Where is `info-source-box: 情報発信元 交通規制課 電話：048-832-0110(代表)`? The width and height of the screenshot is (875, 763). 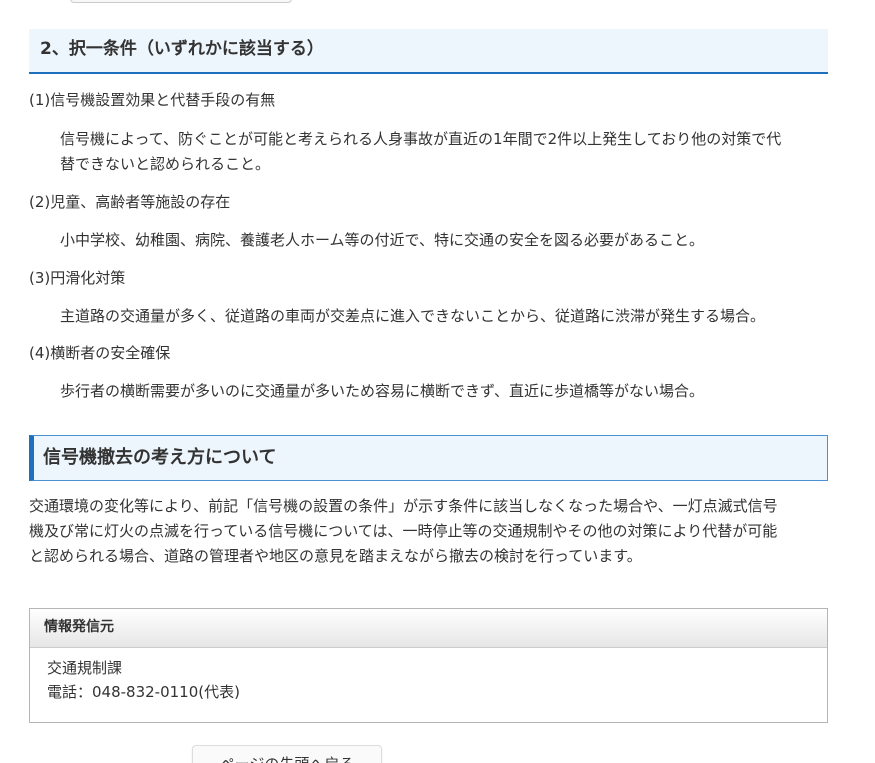 info-source-box: 情報発信元 交通規制課 電話：048-832-0110(代表) is located at coordinates (428, 665).